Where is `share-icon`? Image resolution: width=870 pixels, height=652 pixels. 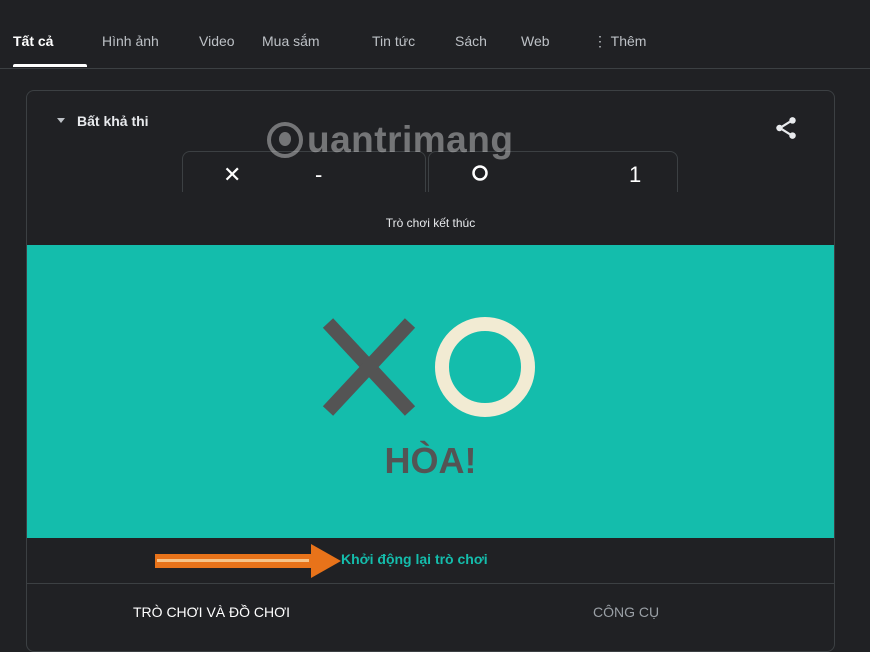 share-icon is located at coordinates (786, 128).